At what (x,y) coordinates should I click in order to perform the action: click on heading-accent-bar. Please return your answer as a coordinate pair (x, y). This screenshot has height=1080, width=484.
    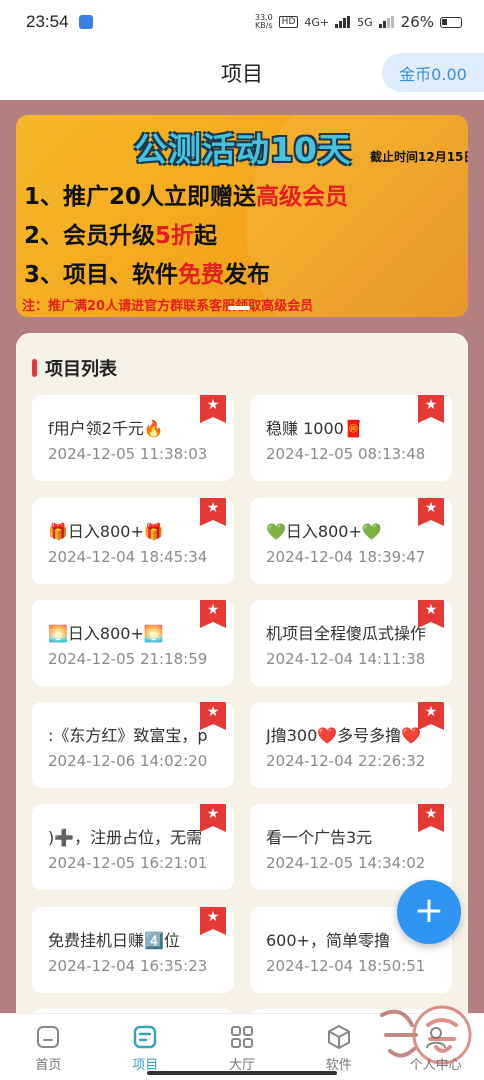
    Looking at the image, I should click on (34, 368).